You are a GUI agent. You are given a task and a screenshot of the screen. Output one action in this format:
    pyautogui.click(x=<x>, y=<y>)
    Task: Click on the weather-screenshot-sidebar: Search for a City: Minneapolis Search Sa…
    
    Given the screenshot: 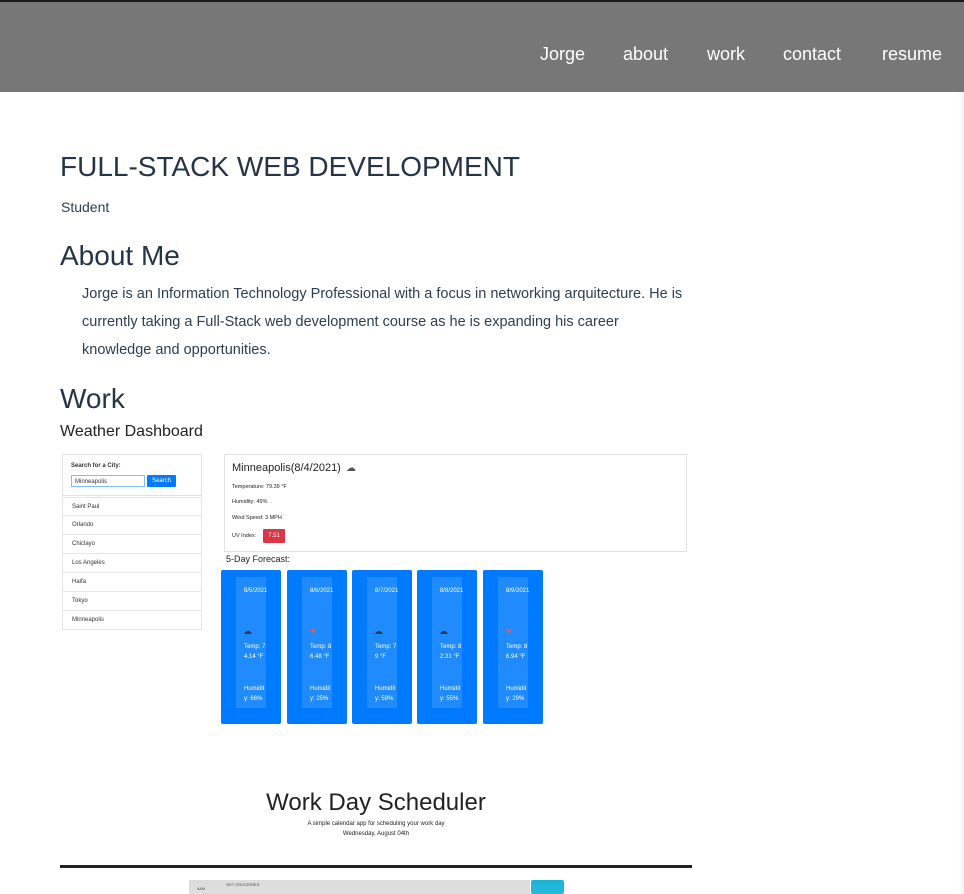 What is the action you would take?
    pyautogui.click(x=132, y=543)
    